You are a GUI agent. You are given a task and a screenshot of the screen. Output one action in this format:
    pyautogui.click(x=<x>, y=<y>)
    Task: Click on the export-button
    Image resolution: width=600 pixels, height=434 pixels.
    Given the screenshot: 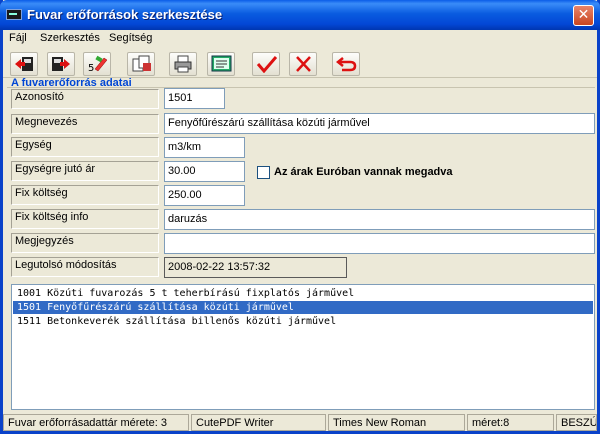 What is the action you would take?
    pyautogui.click(x=61, y=64)
    